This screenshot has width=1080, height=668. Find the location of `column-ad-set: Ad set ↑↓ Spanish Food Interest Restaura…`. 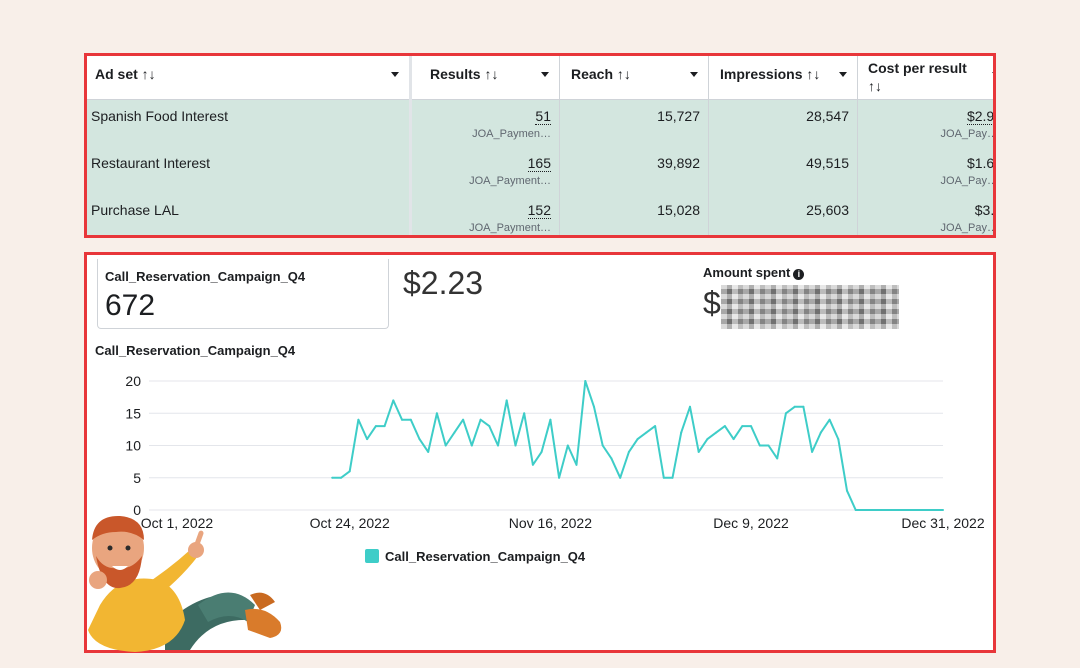

column-ad-set: Ad set ↑↓ Spanish Food Interest Restaura… is located at coordinates (248, 145).